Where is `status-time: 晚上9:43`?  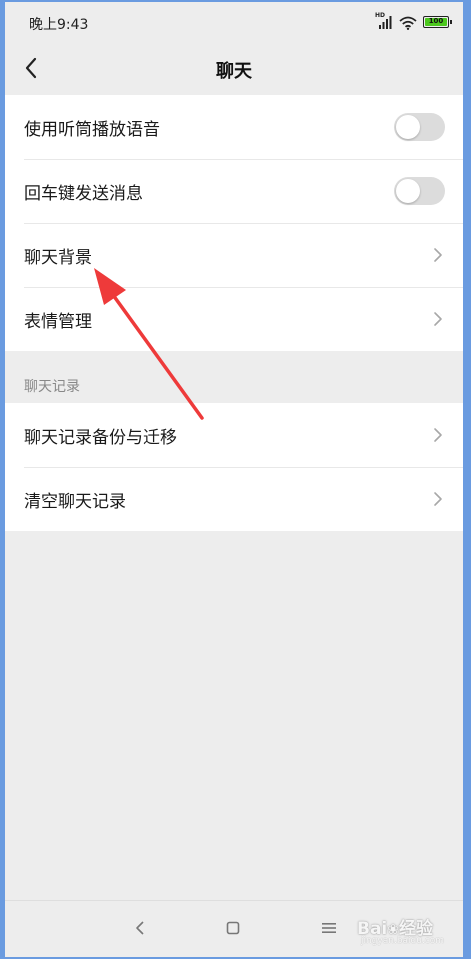
status-time: 晚上9:43 is located at coordinates (59, 25).